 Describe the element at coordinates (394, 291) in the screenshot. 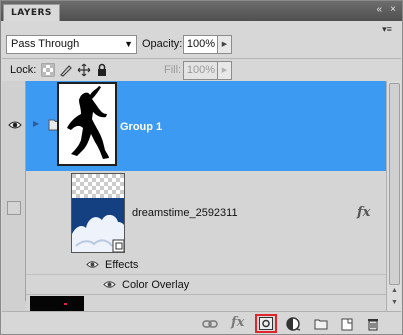

I see `scroll-up-arrow-icon: ▲` at that location.